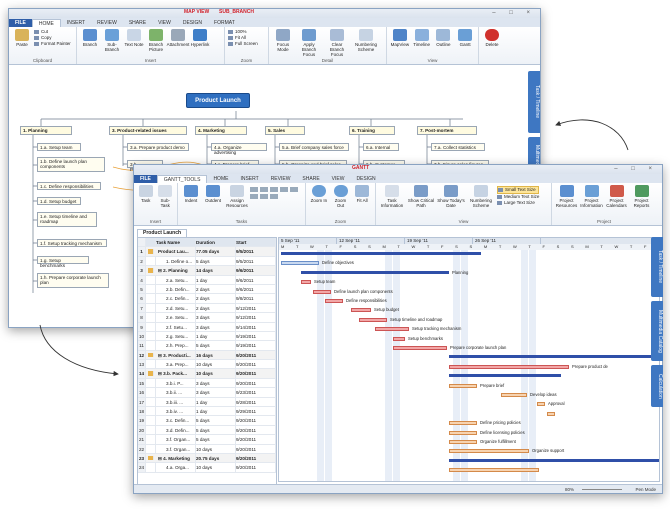 The height and width of the screenshot is (521, 670). I want to click on table-row: 13 3.a. Prep... 10 days 9/20/2011, so click(207, 365).